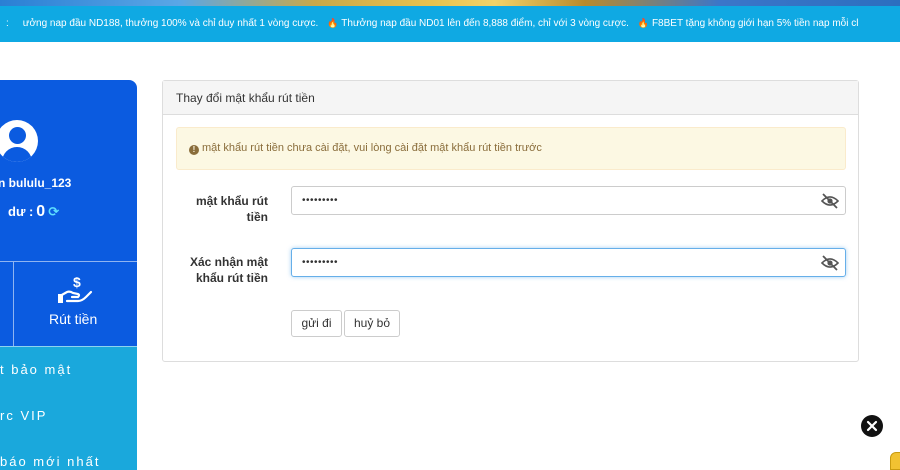 This screenshot has height=470, width=900. What do you see at coordinates (50, 461) in the screenshot?
I see `sidebar-item-news: báo mới nhất` at bounding box center [50, 461].